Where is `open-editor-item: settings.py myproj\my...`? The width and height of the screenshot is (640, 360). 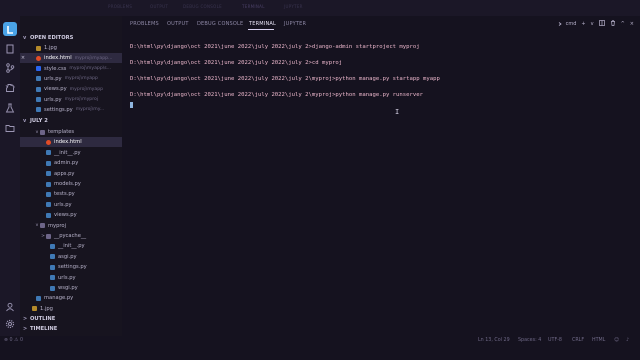 open-editor-item: settings.py myproj\my... is located at coordinates (71, 110).